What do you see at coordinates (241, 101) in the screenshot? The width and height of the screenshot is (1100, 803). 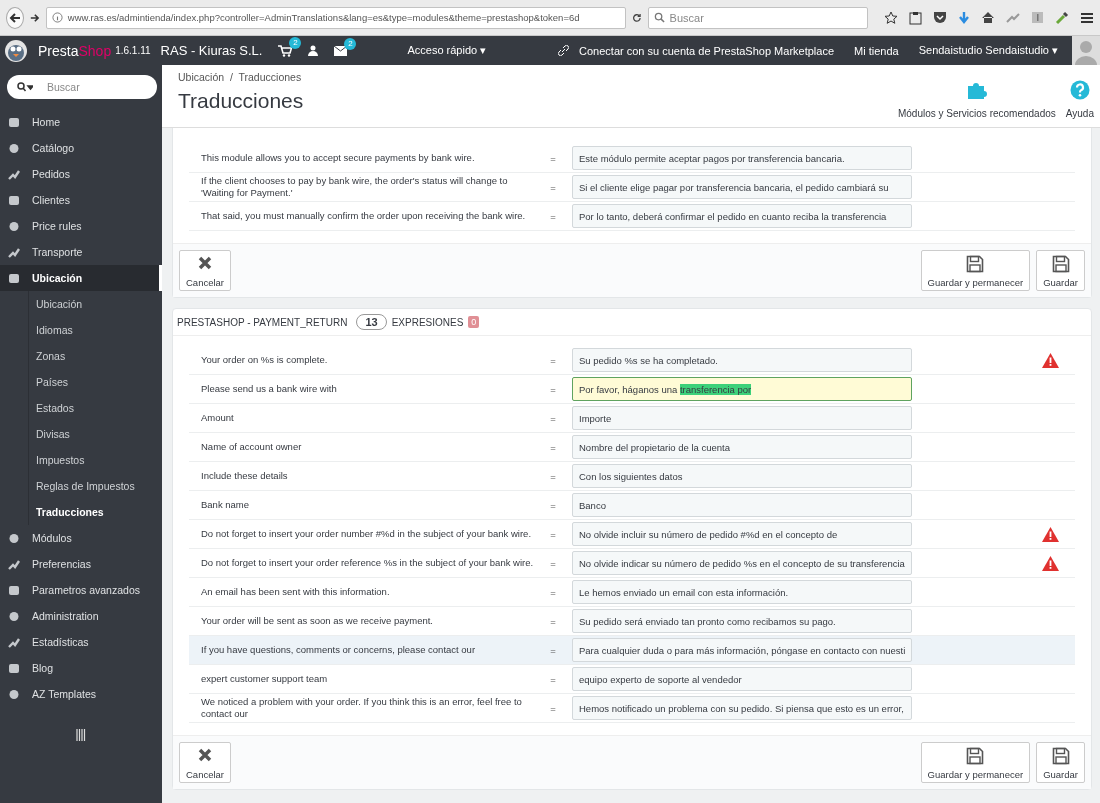 I see `page-title: Traducciones` at bounding box center [241, 101].